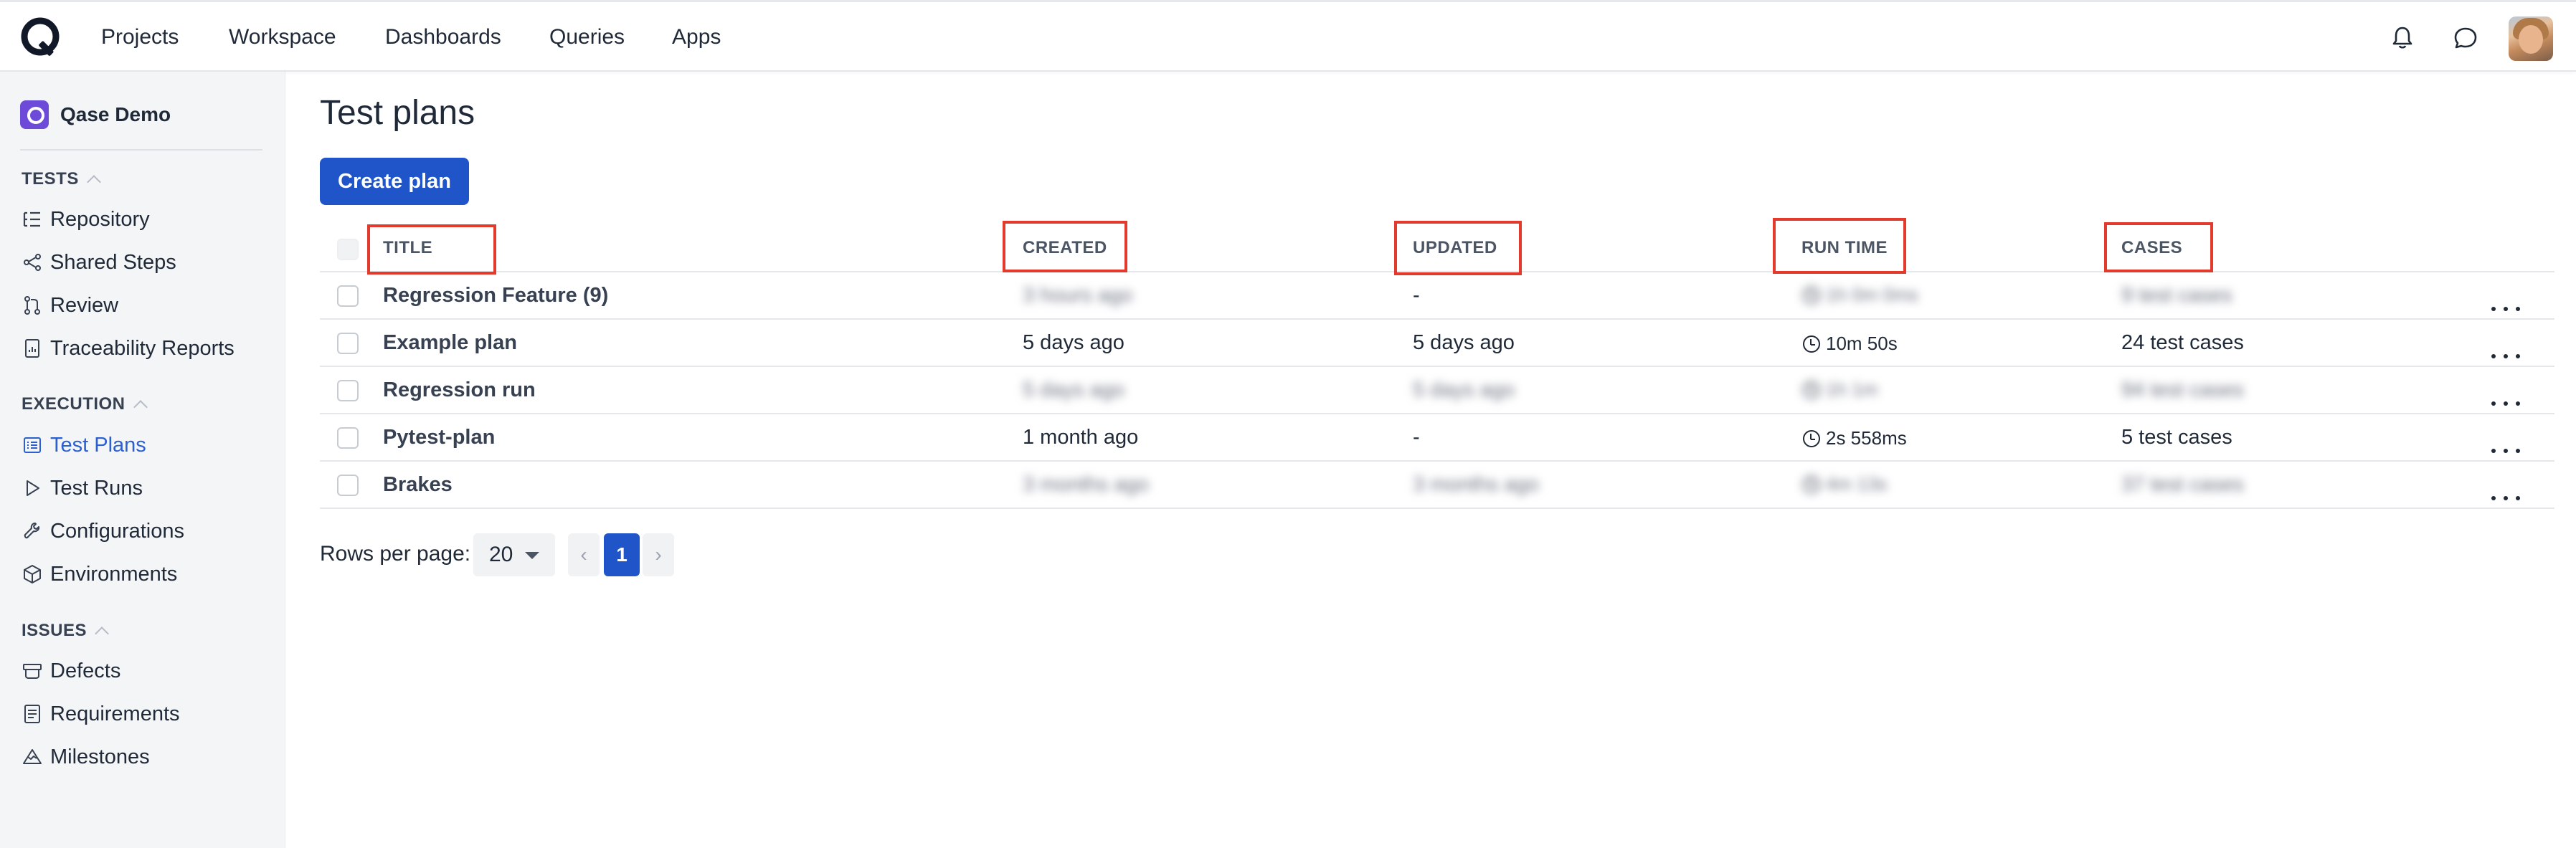  I want to click on pagination-next-button: ›, so click(658, 554).